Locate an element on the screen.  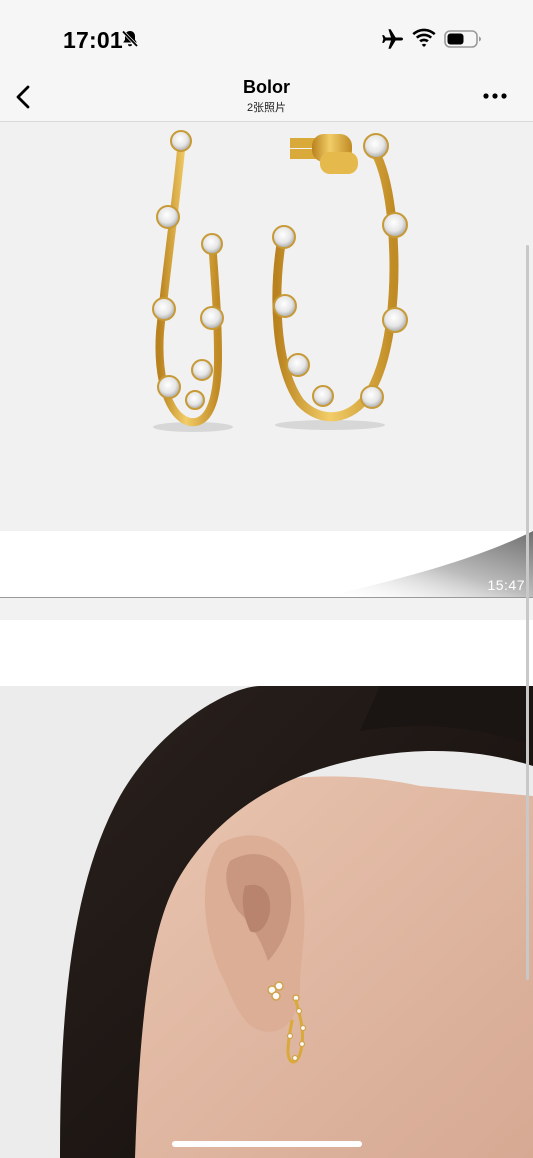
home-indicator is located at coordinates (267, 1144).